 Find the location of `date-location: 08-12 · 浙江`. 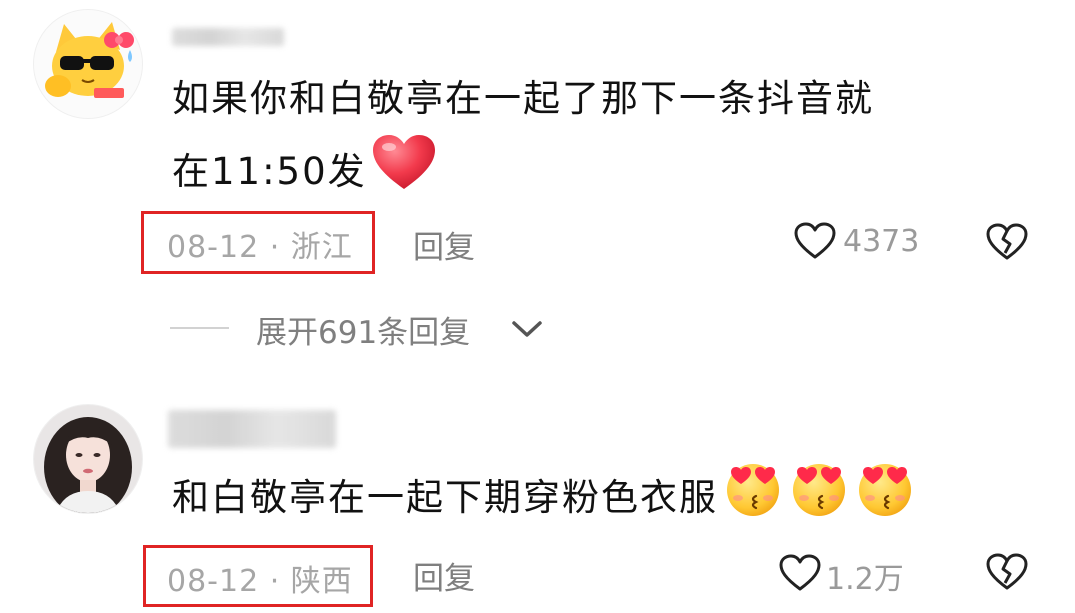

date-location: 08-12 · 浙江 is located at coordinates (260, 247).